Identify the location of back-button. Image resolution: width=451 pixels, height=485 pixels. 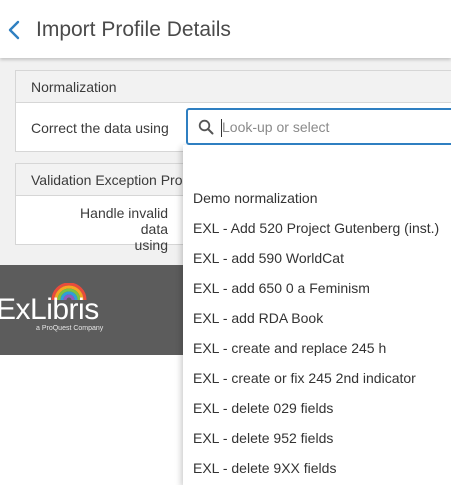
(15, 30).